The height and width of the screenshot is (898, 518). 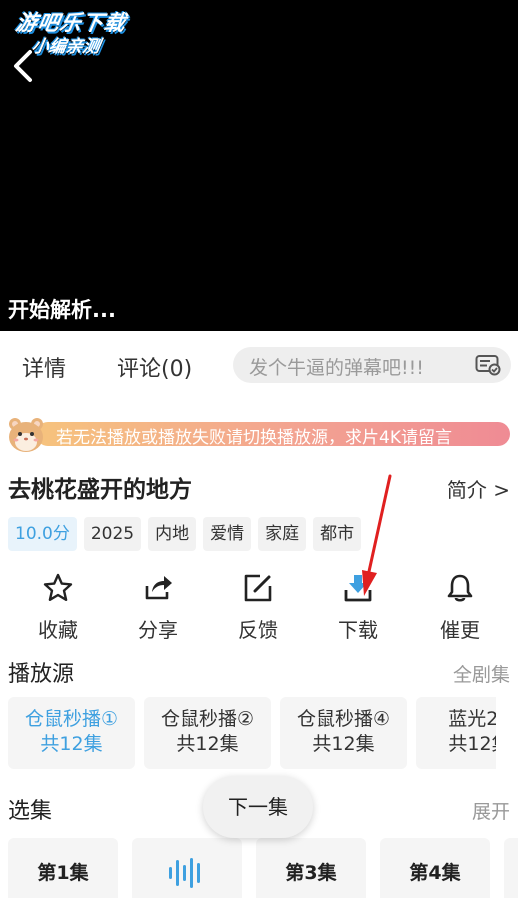 What do you see at coordinates (358, 630) in the screenshot?
I see `download-label: 下载` at bounding box center [358, 630].